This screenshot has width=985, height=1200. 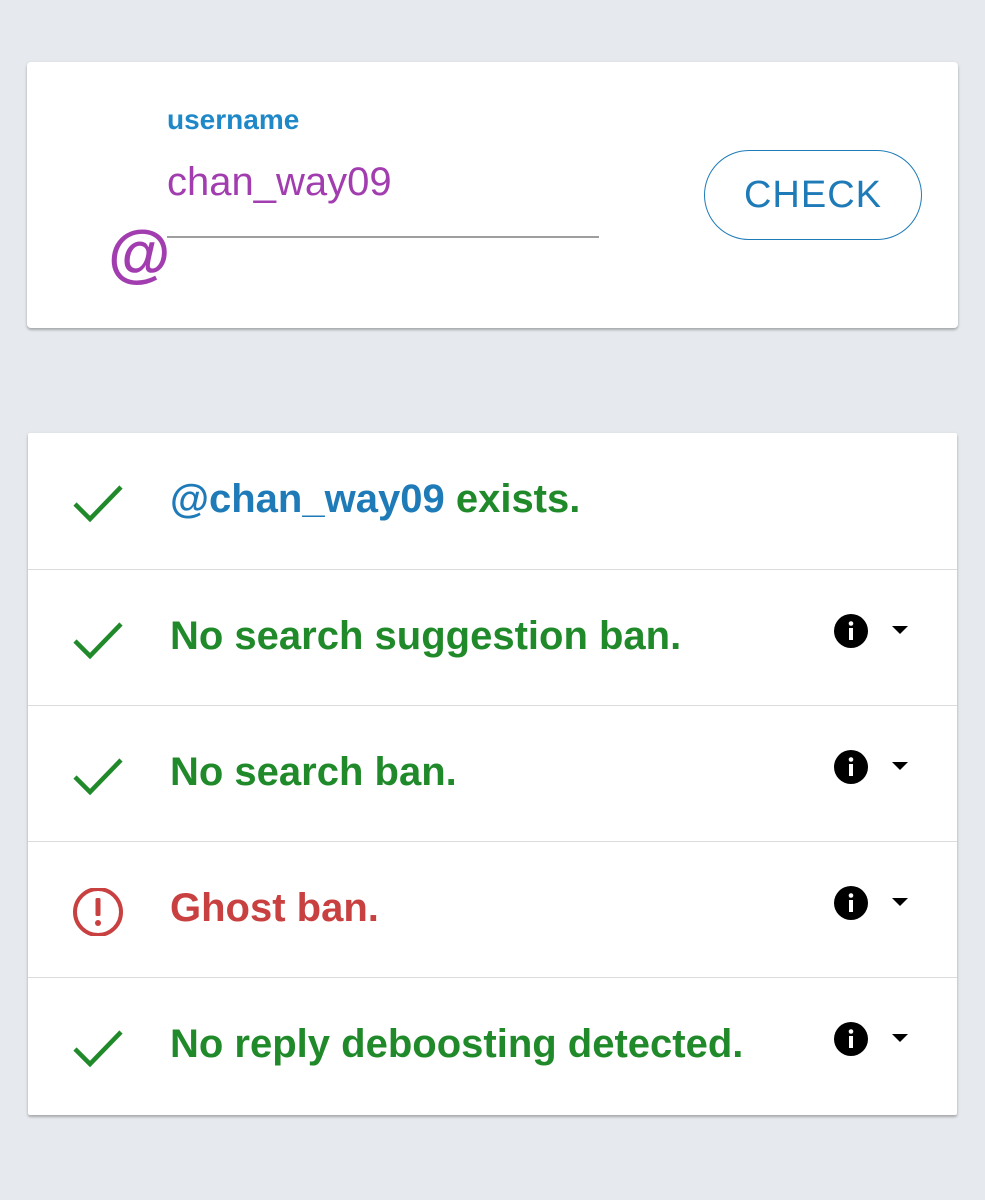 I want to click on result-row-exists: @chan_way09 exists., so click(x=492, y=501).